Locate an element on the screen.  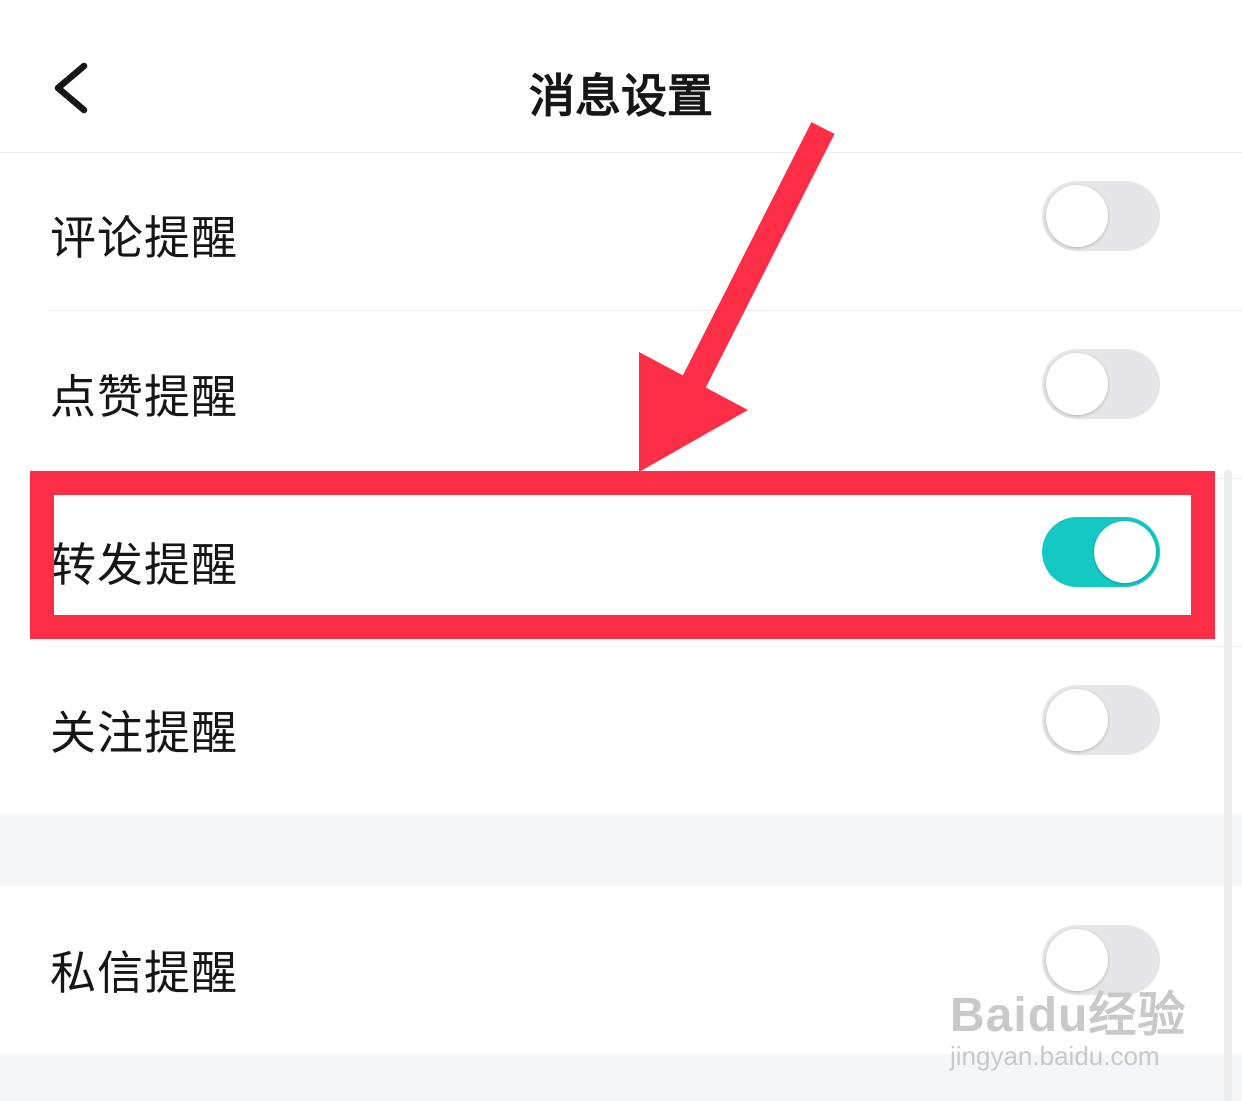
setting-label: 私信提醒 is located at coordinates (144, 973).